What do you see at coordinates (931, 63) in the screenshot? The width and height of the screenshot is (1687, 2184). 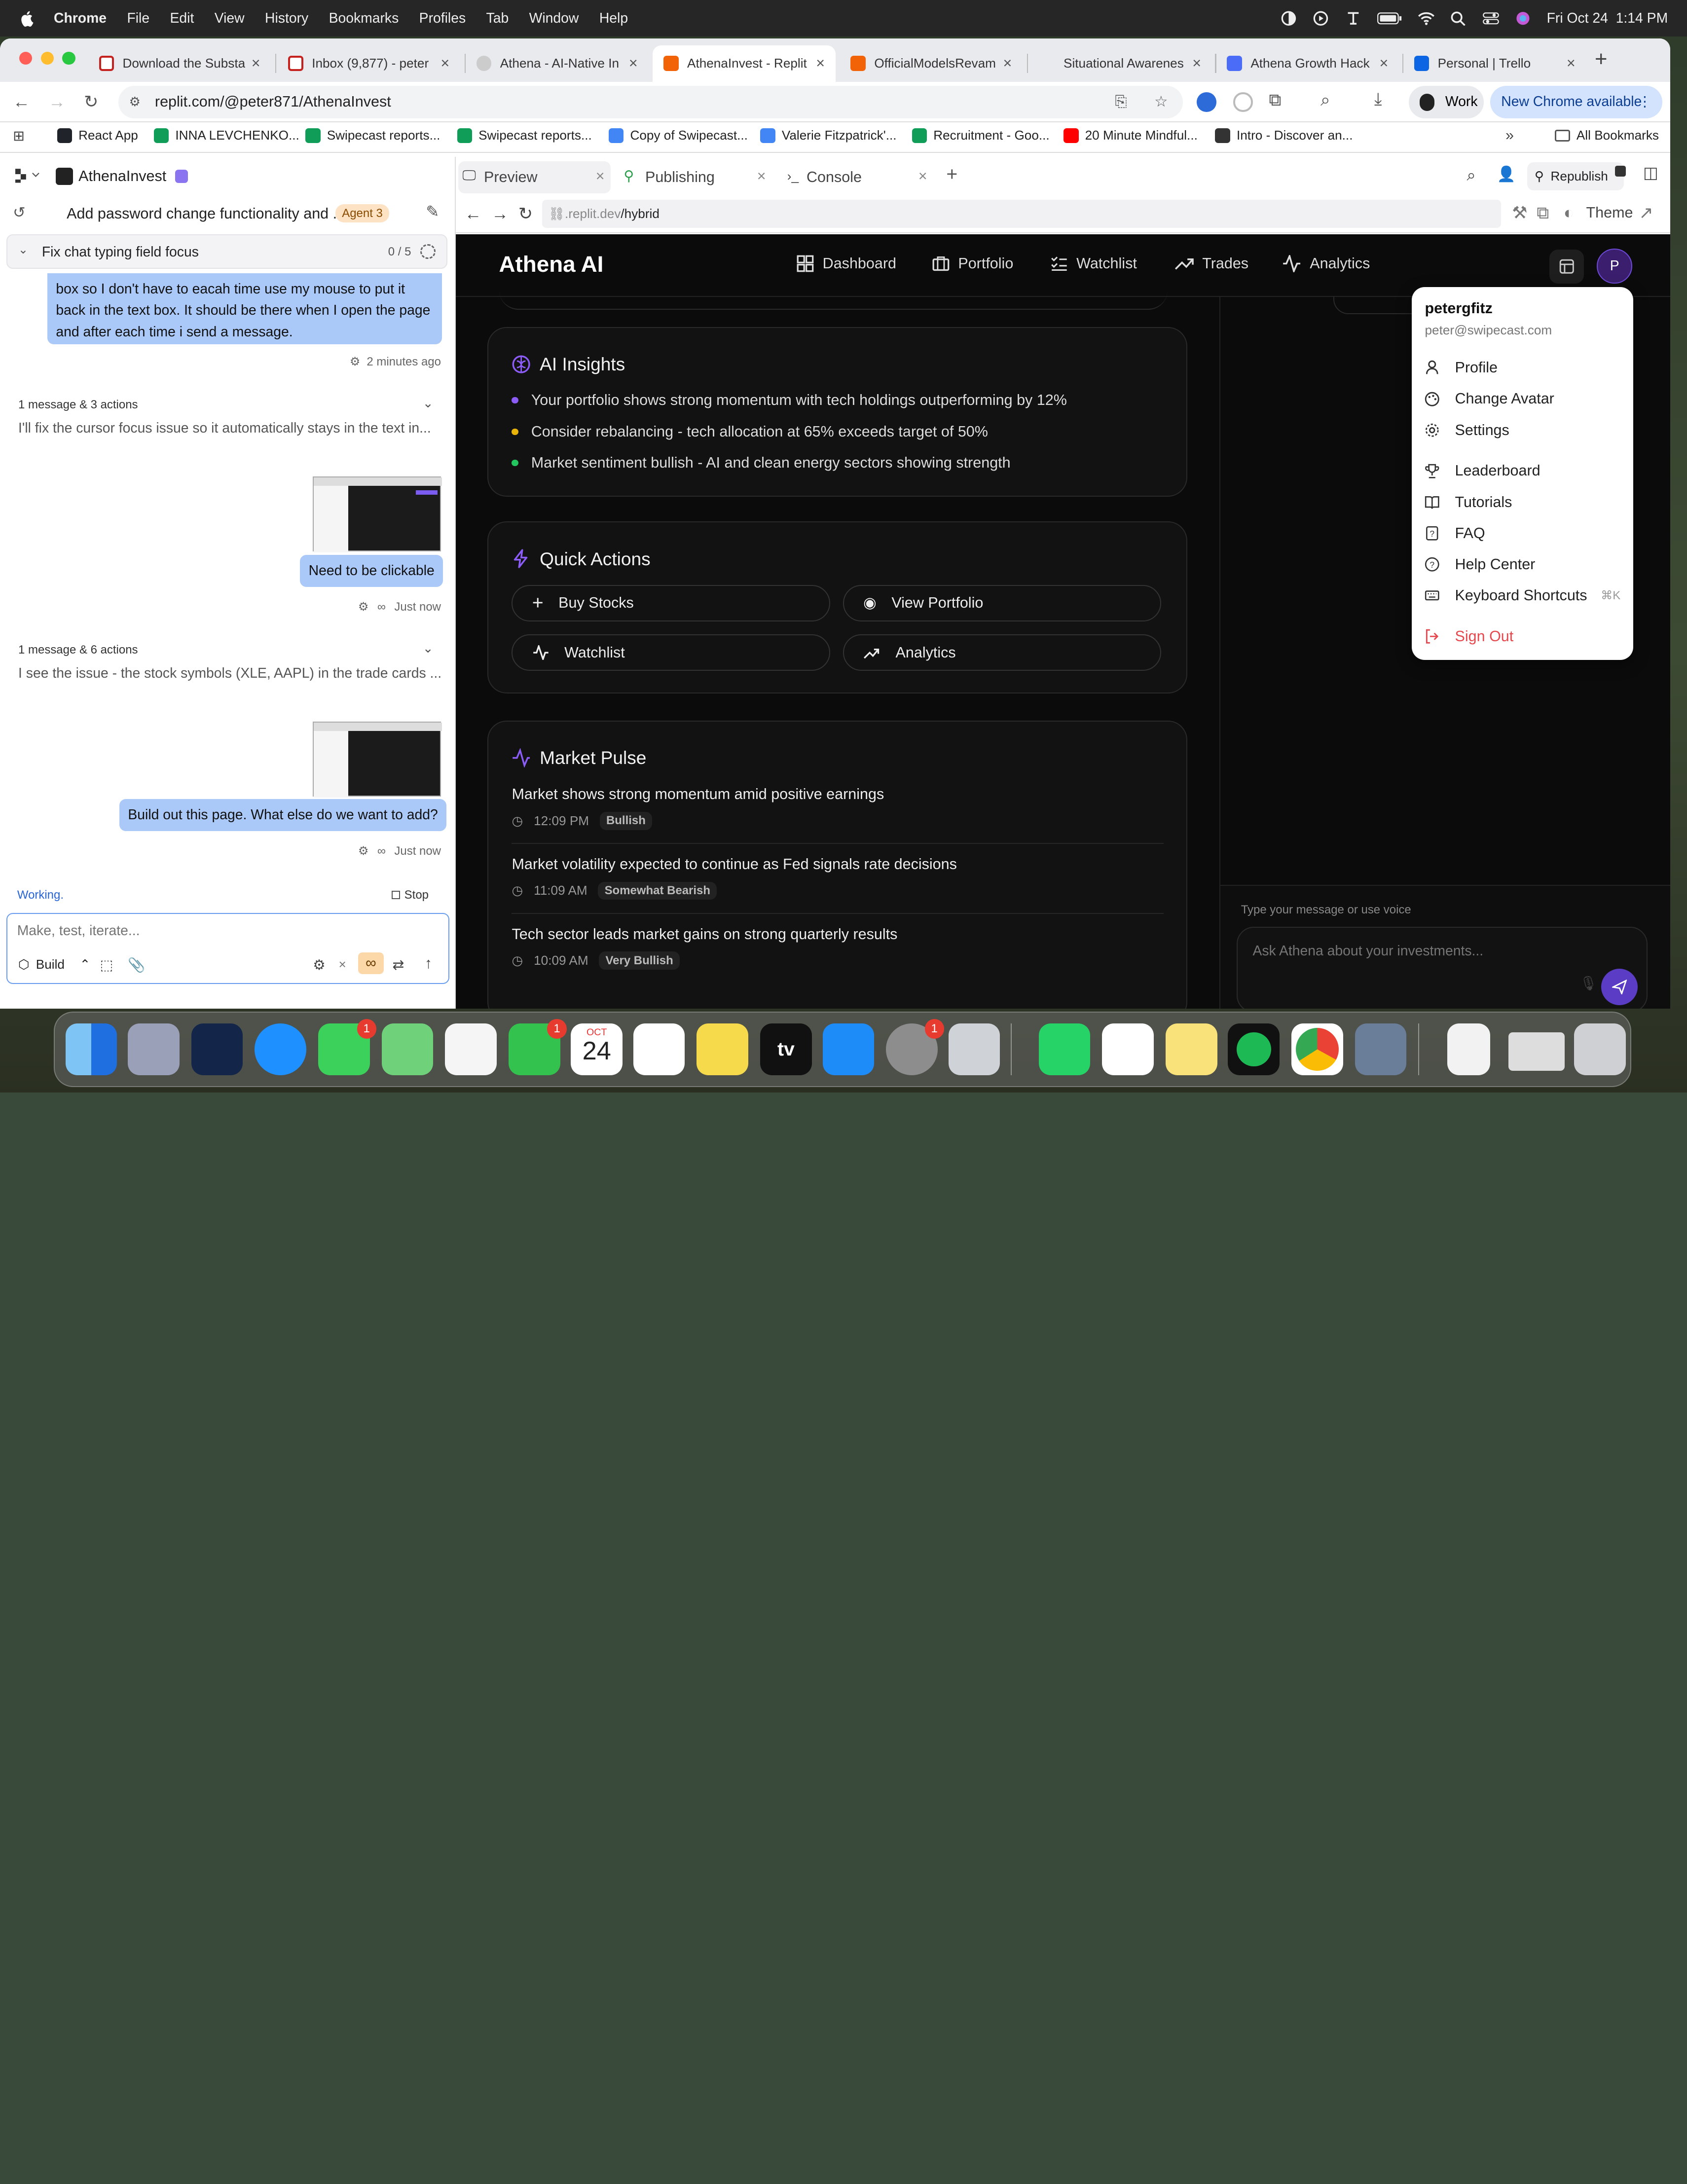 I see `tab-official-models: OfficialModelsRevam ×` at bounding box center [931, 63].